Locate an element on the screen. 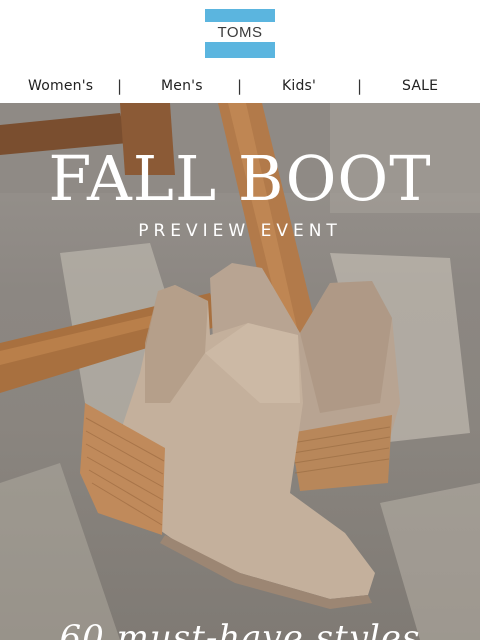 This screenshot has width=480, height=640. category-nav: Women's | Men's | Kids' | SALE is located at coordinates (240, 87).